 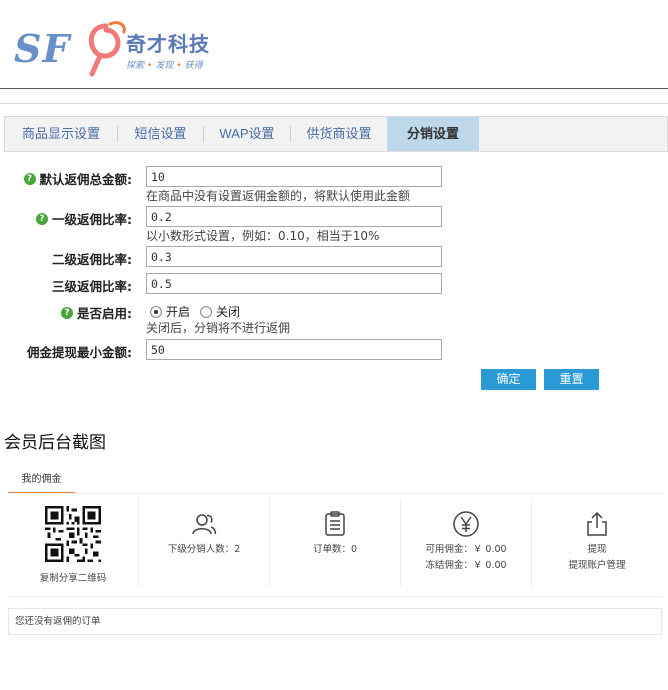 What do you see at coordinates (160, 134) in the screenshot?
I see `tab-sms: 短信设置` at bounding box center [160, 134].